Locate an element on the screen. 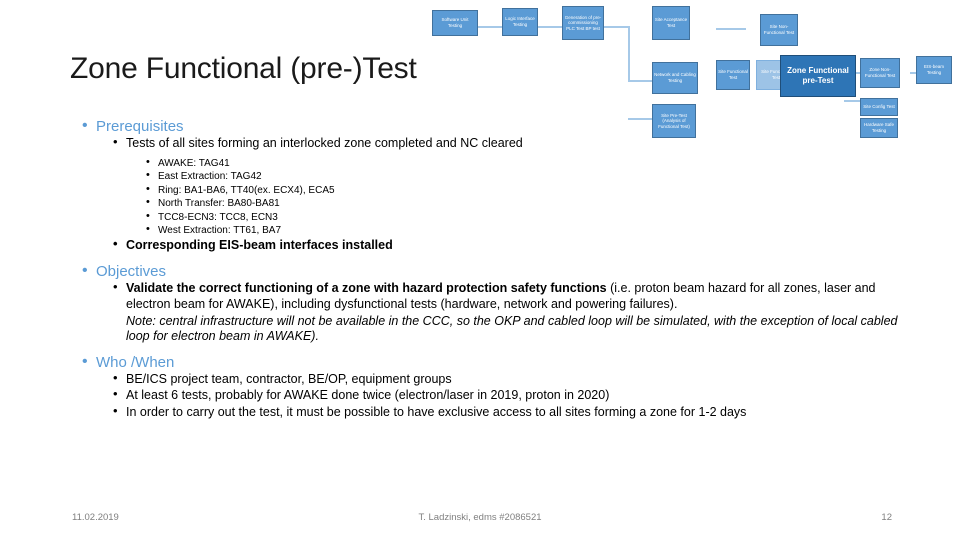 The width and height of the screenshot is (960, 540). diagram-node-zone-functional-pre-test: Zone Functional pre-Test is located at coordinates (818, 76).